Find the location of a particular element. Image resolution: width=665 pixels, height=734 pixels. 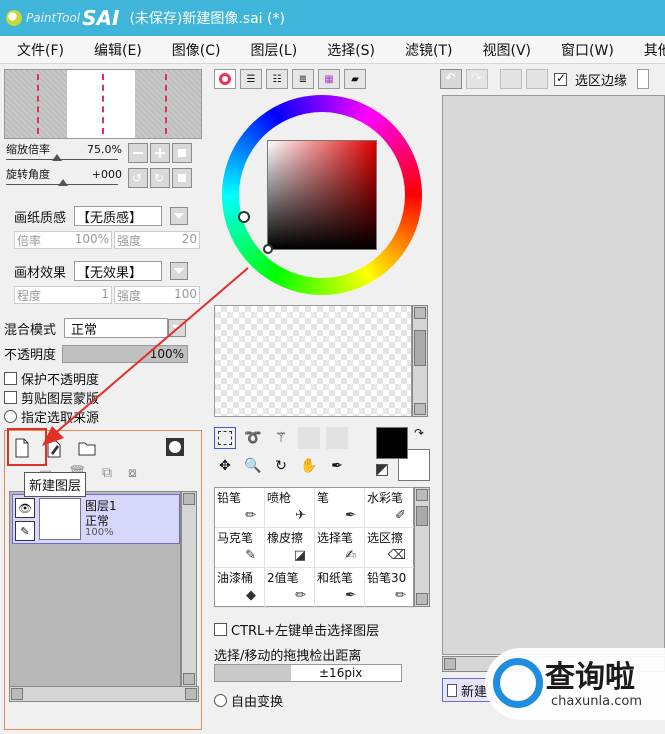

watermark-logo-icon is located at coordinates (518, 683).